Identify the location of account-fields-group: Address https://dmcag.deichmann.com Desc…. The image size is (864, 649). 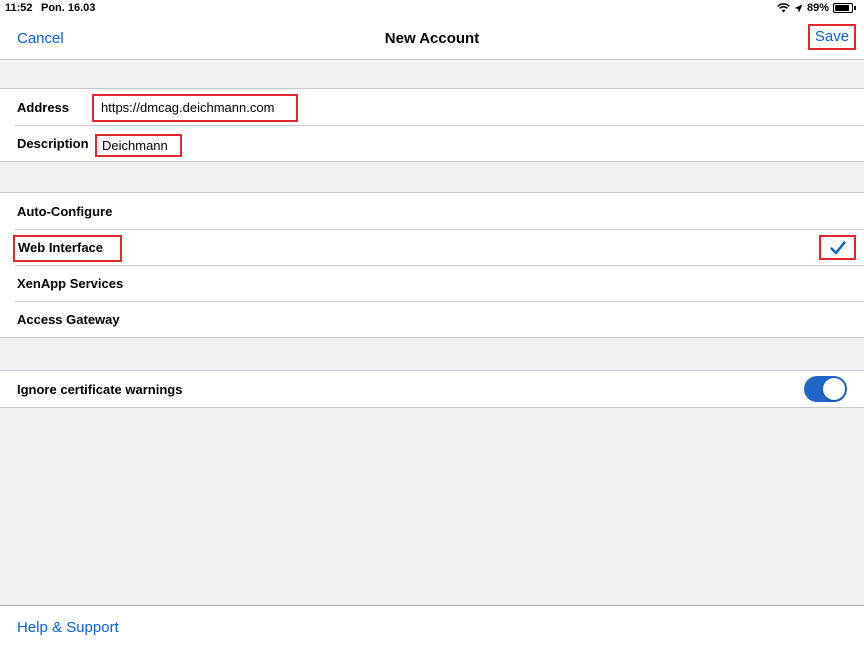
(432, 125).